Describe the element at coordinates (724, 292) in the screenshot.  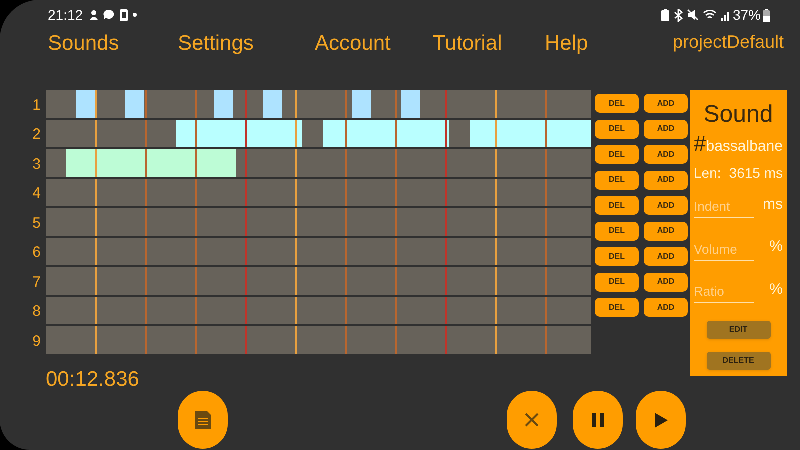
I see `input-field: Ratio` at that location.